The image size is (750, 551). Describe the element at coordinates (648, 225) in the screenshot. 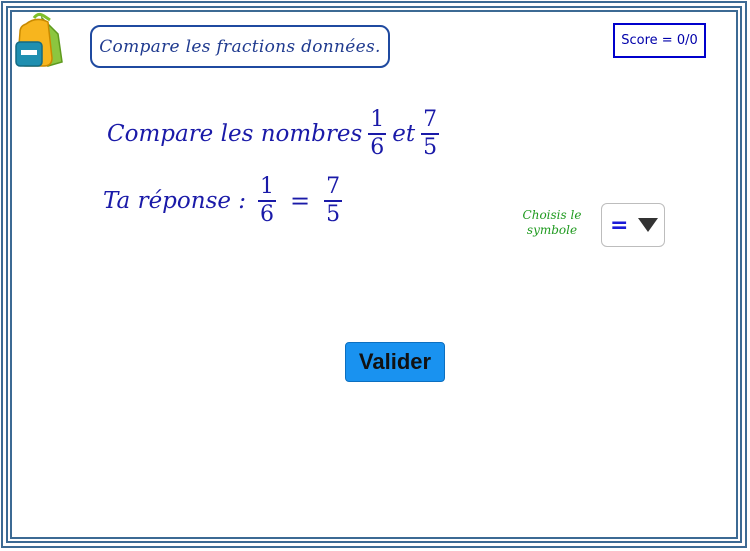

I see `caret-down-icon` at that location.